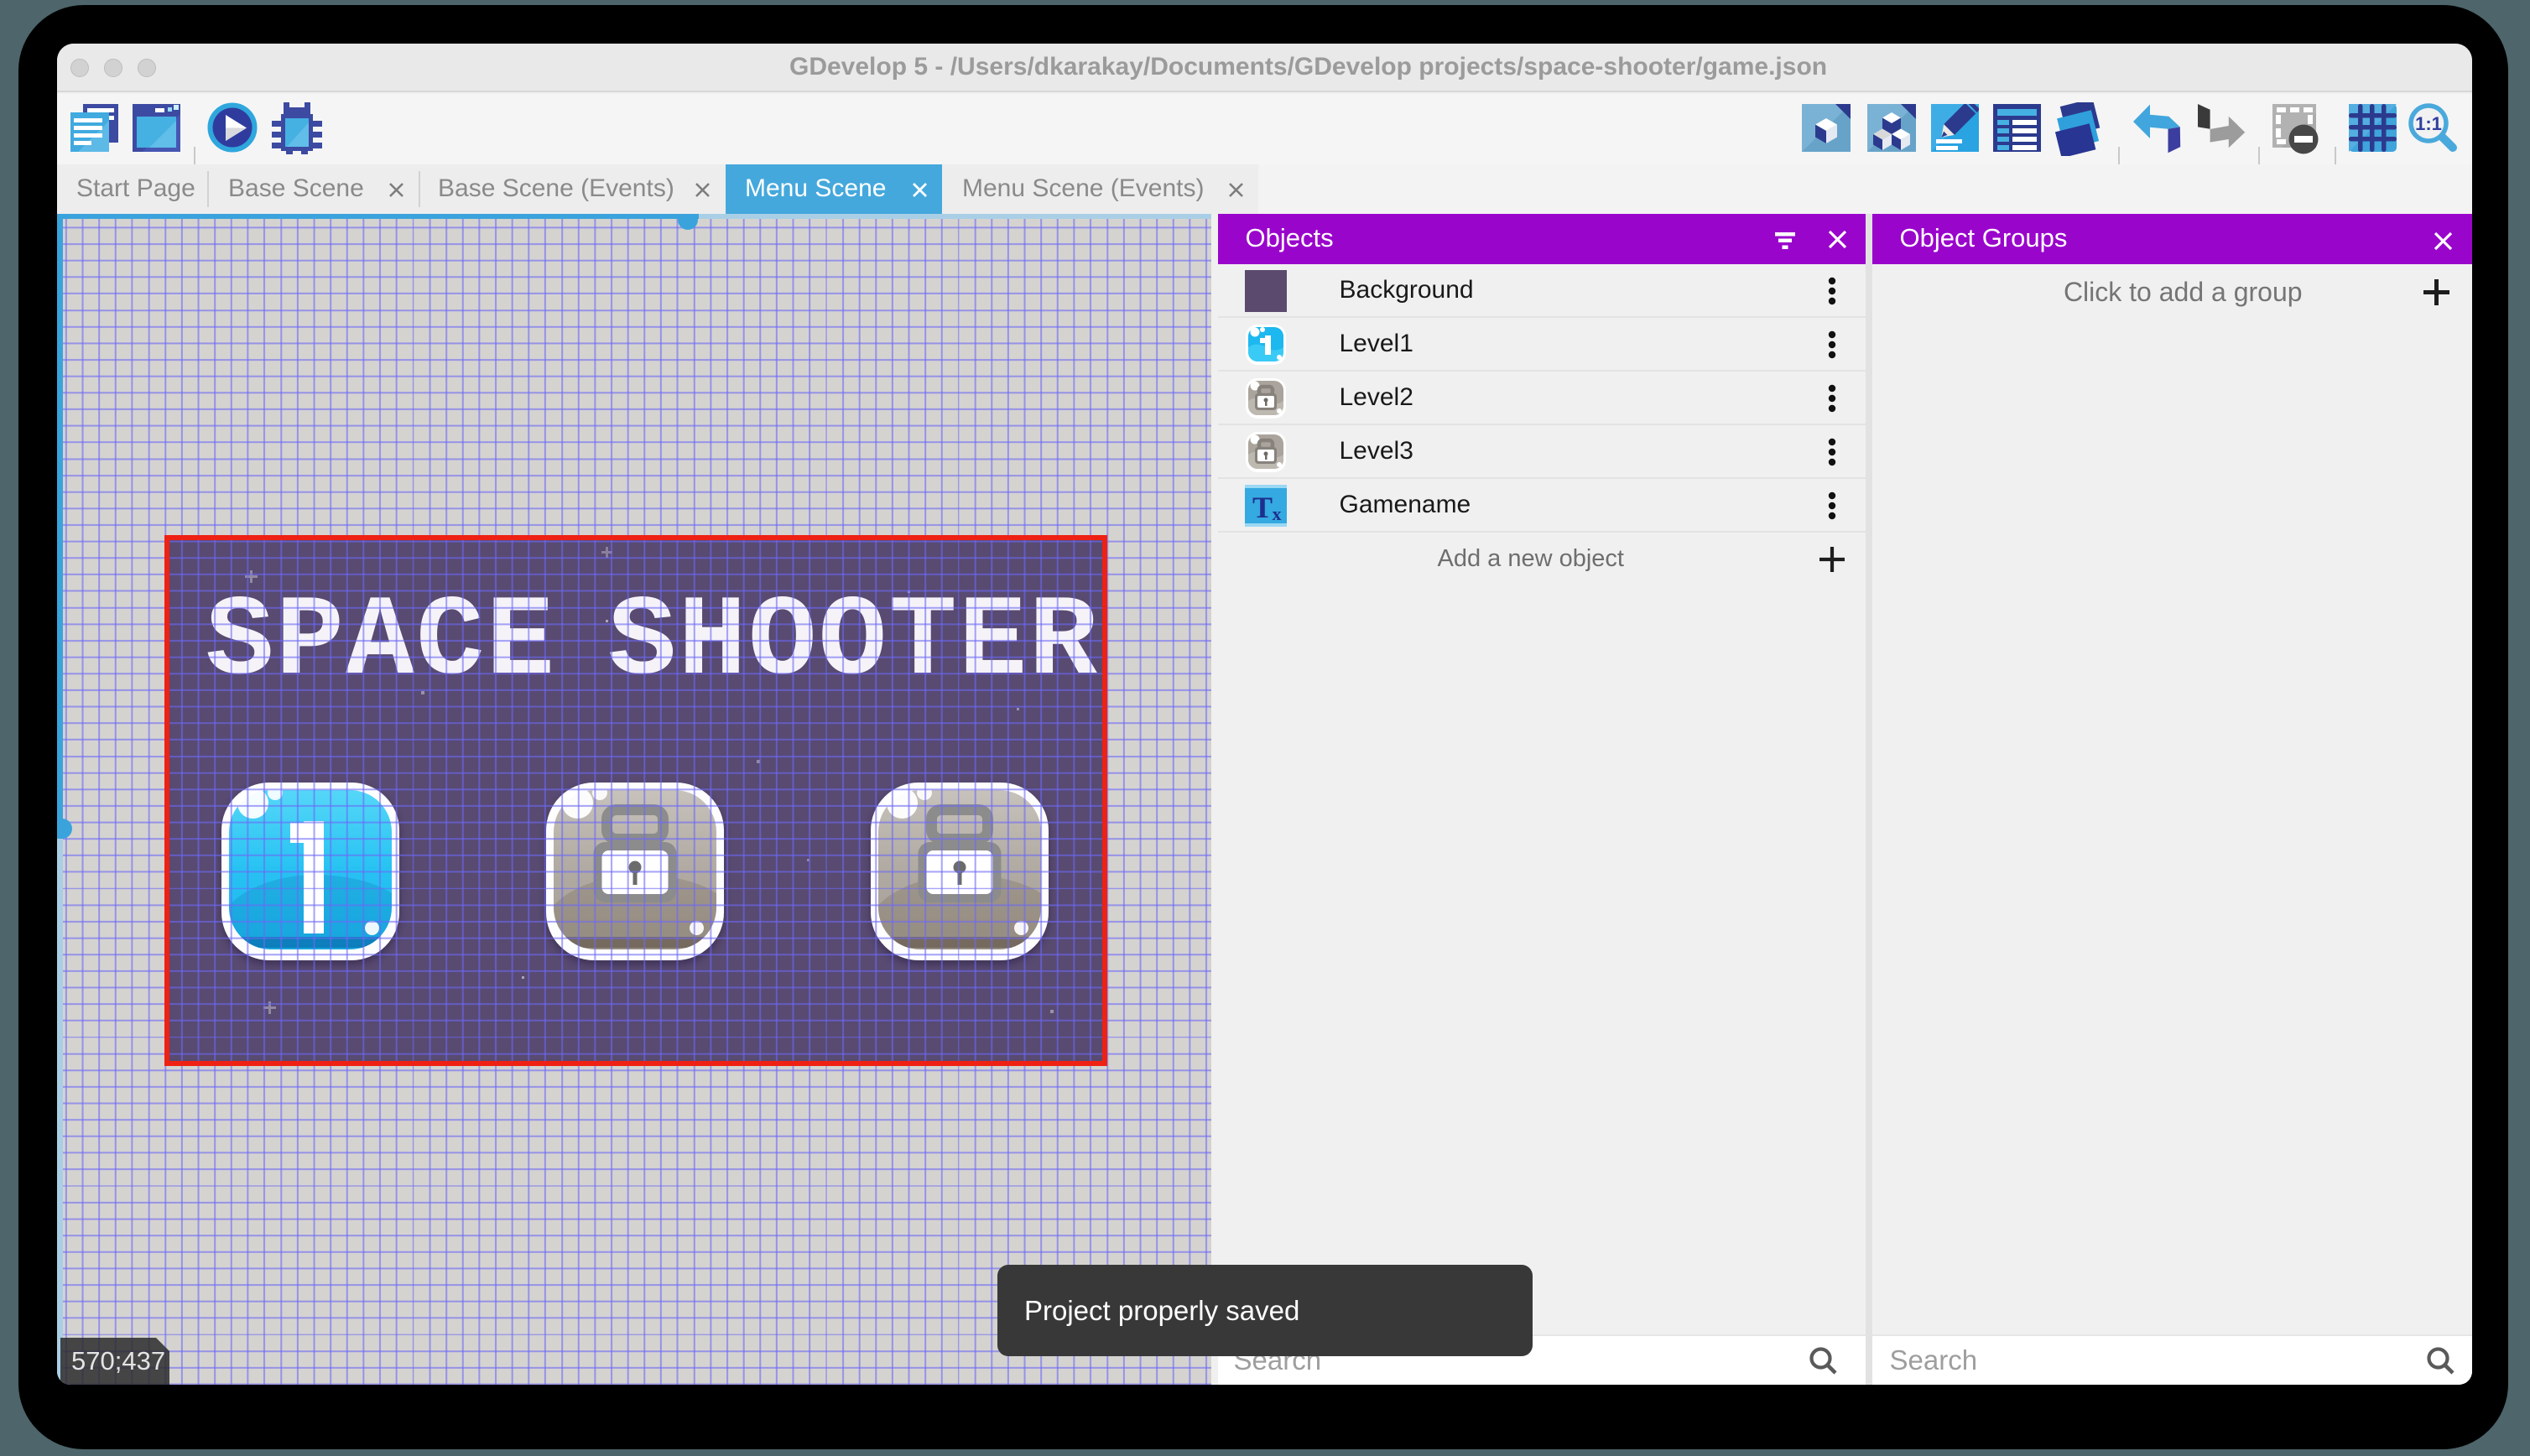 This screenshot has width=2530, height=1456. Describe the element at coordinates (1262, 507) in the screenshot. I see `svg-text: T` at that location.